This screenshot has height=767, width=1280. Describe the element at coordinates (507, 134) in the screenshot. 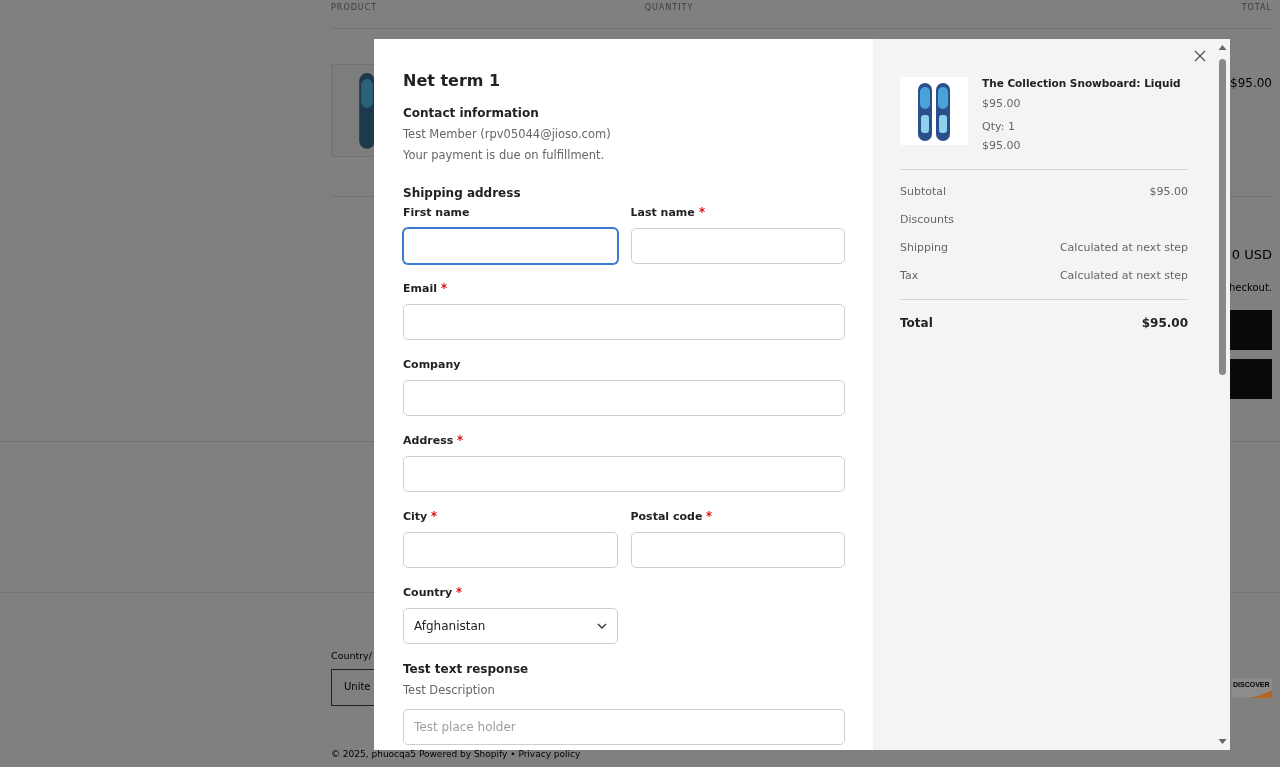

I see `contact-text: Test Member (rpv05044@jioso.com)` at that location.